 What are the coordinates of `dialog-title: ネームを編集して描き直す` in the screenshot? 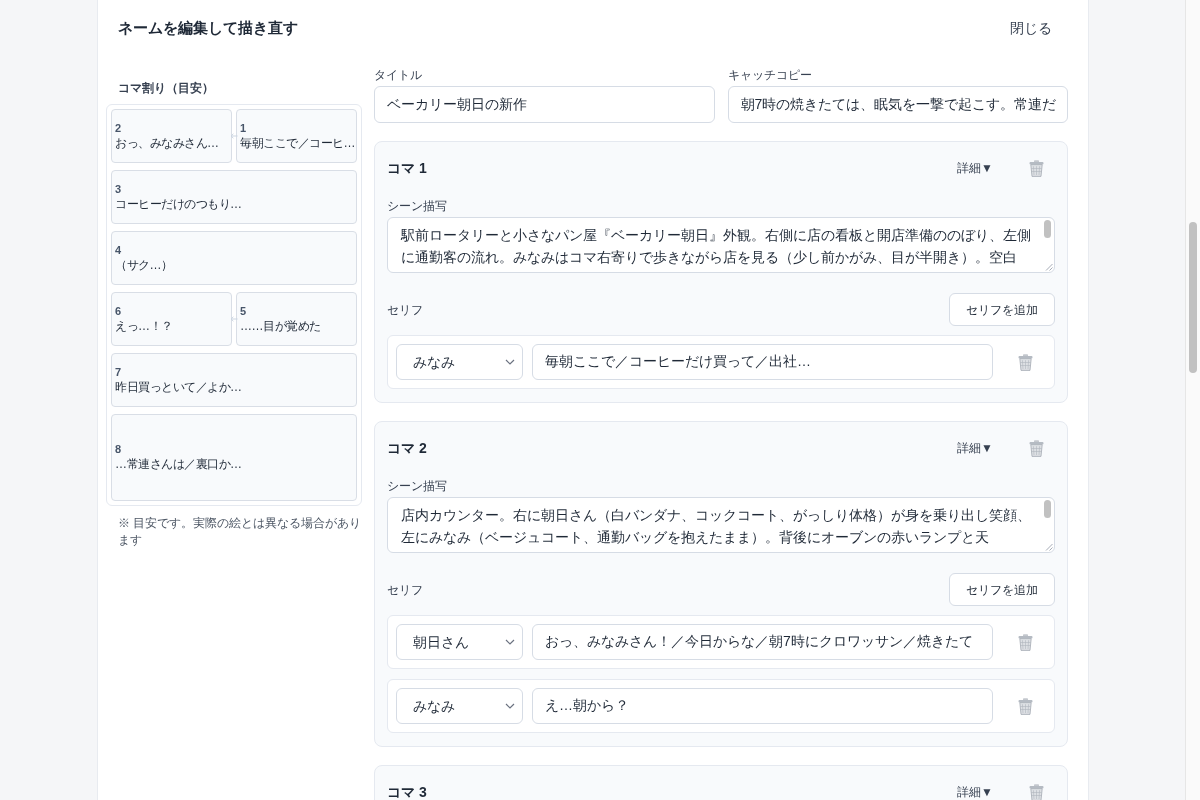 It's located at (208, 27).